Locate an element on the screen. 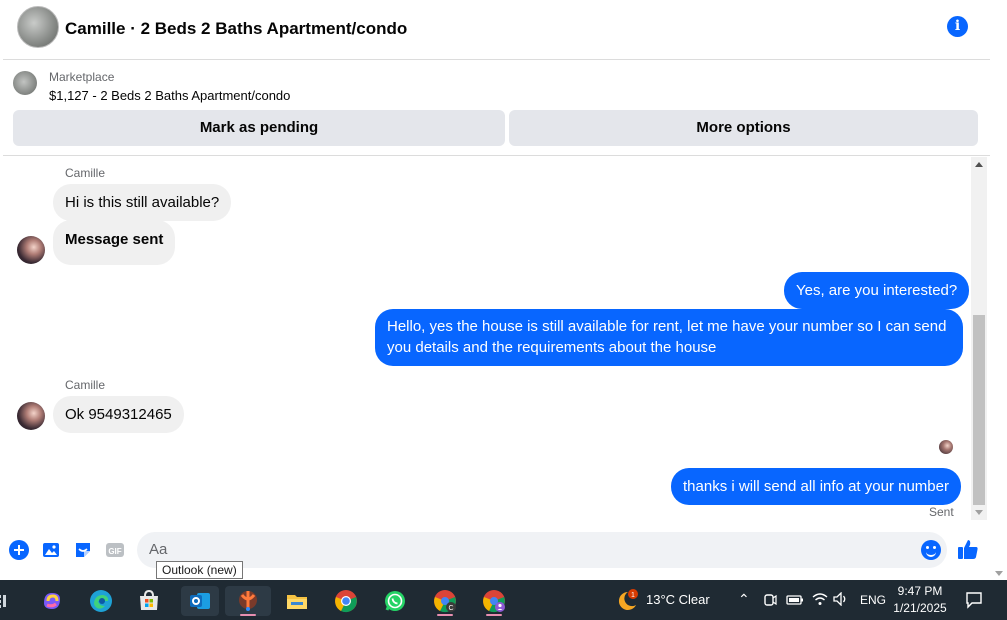 This screenshot has height=620, width=1007. message-input-placeholder: Aa is located at coordinates (158, 549).